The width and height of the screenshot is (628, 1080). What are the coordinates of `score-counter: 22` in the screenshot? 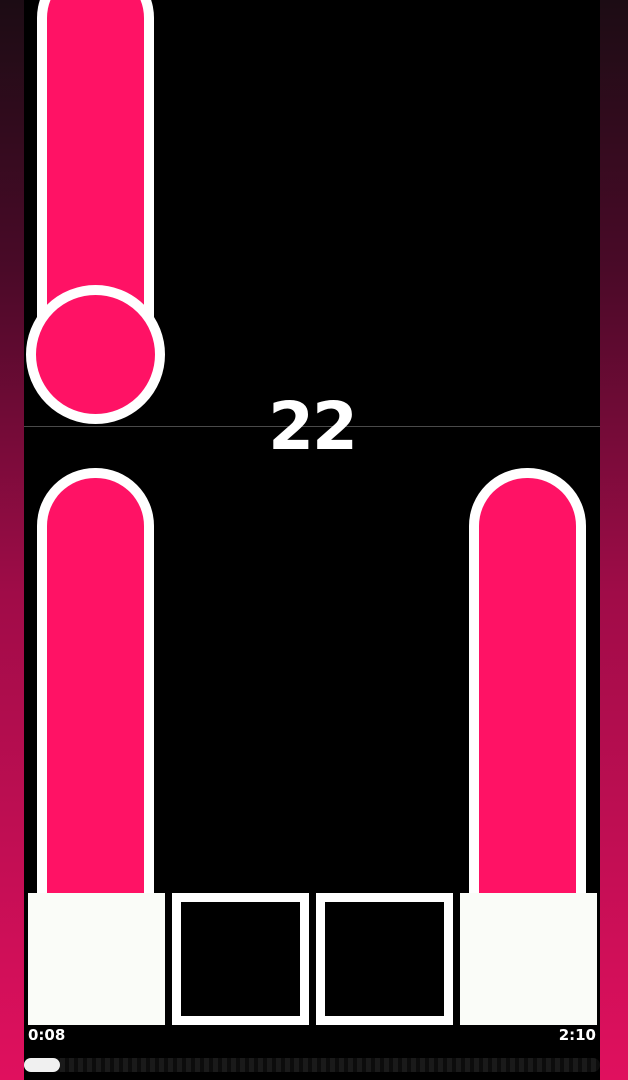 It's located at (313, 426).